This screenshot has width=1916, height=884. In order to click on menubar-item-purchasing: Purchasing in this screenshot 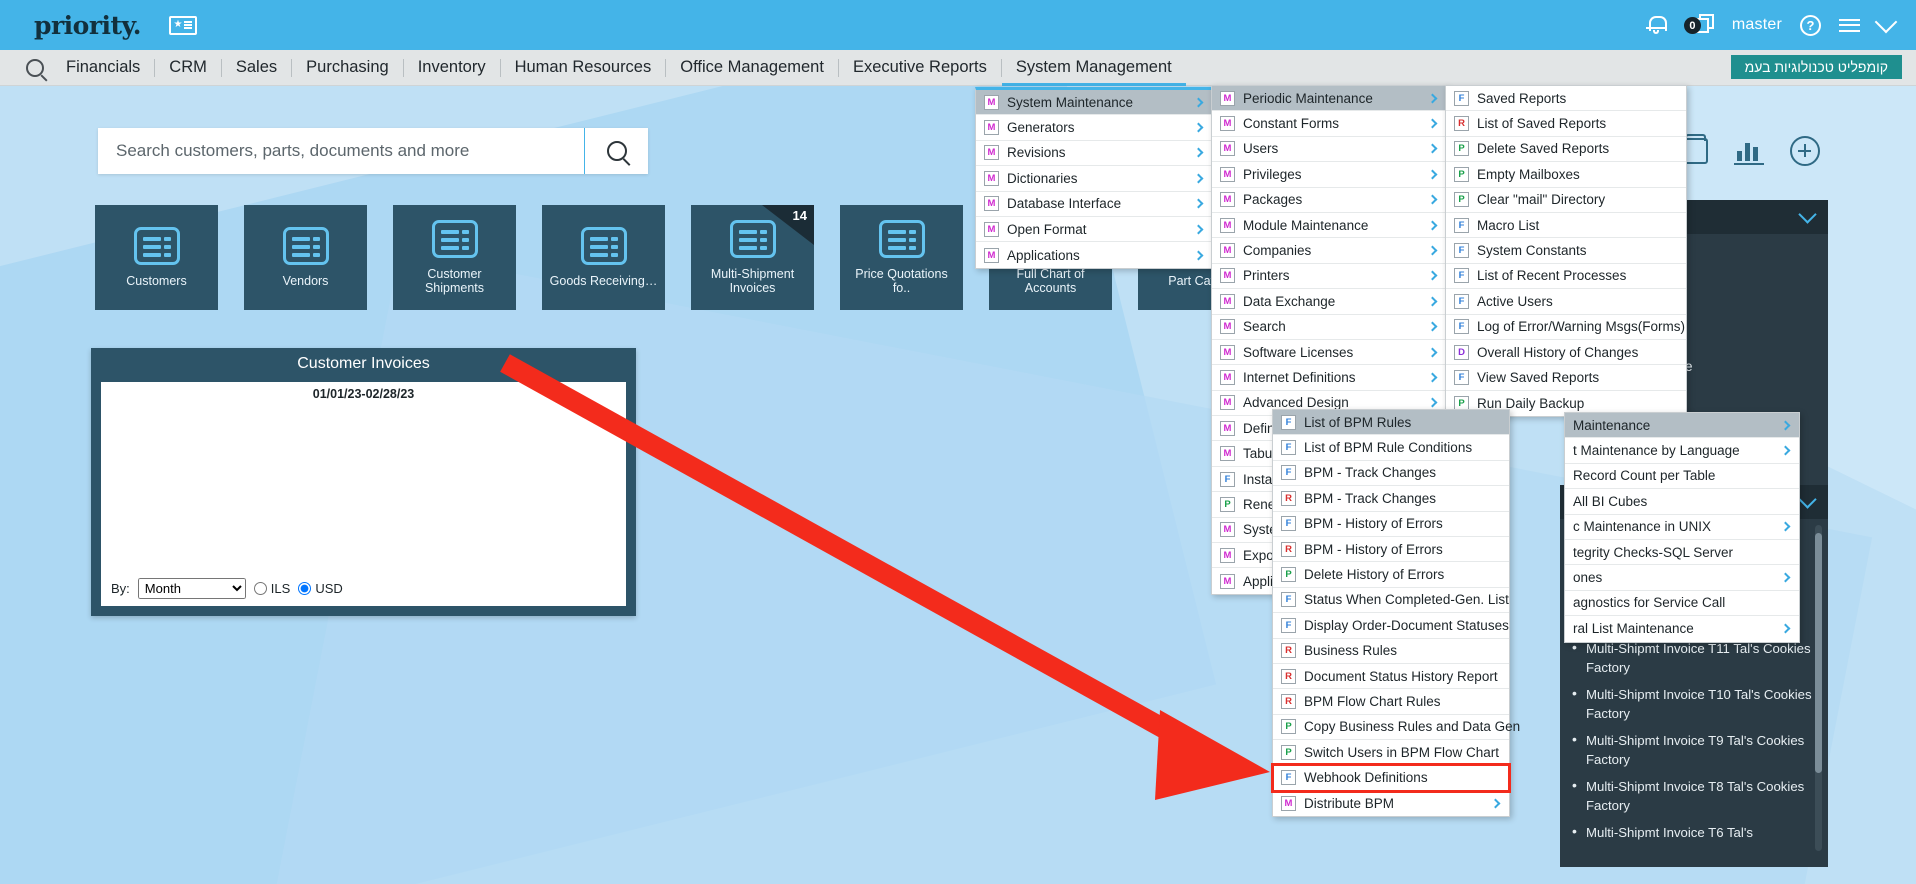, I will do `click(347, 67)`.